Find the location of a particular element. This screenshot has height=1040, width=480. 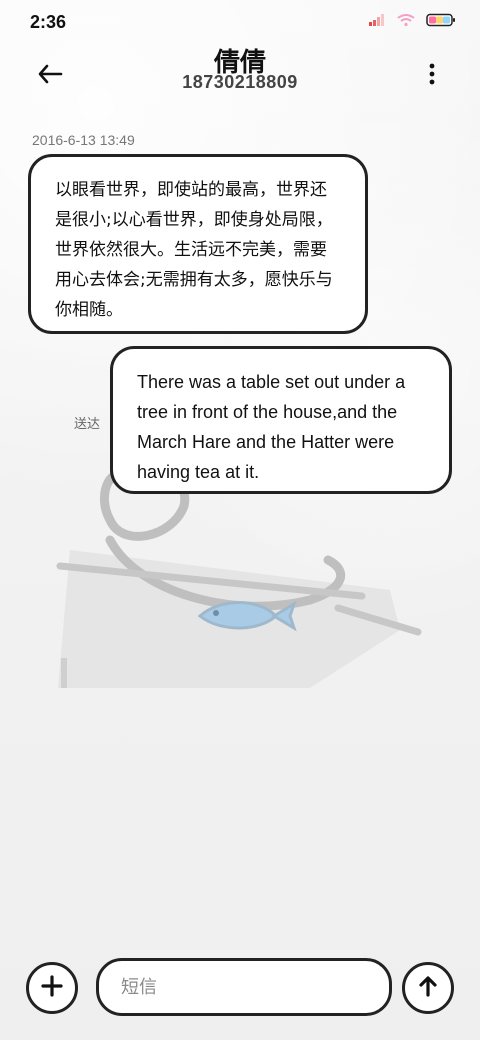

status-icons is located at coordinates (412, 19).